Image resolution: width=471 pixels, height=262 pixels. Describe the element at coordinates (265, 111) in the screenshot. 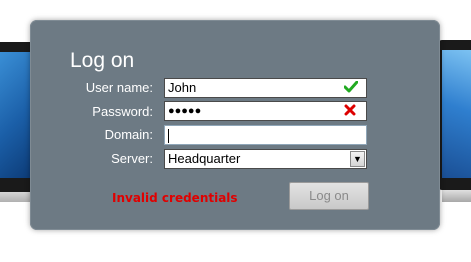

I see `password-field: ●●●●●` at that location.